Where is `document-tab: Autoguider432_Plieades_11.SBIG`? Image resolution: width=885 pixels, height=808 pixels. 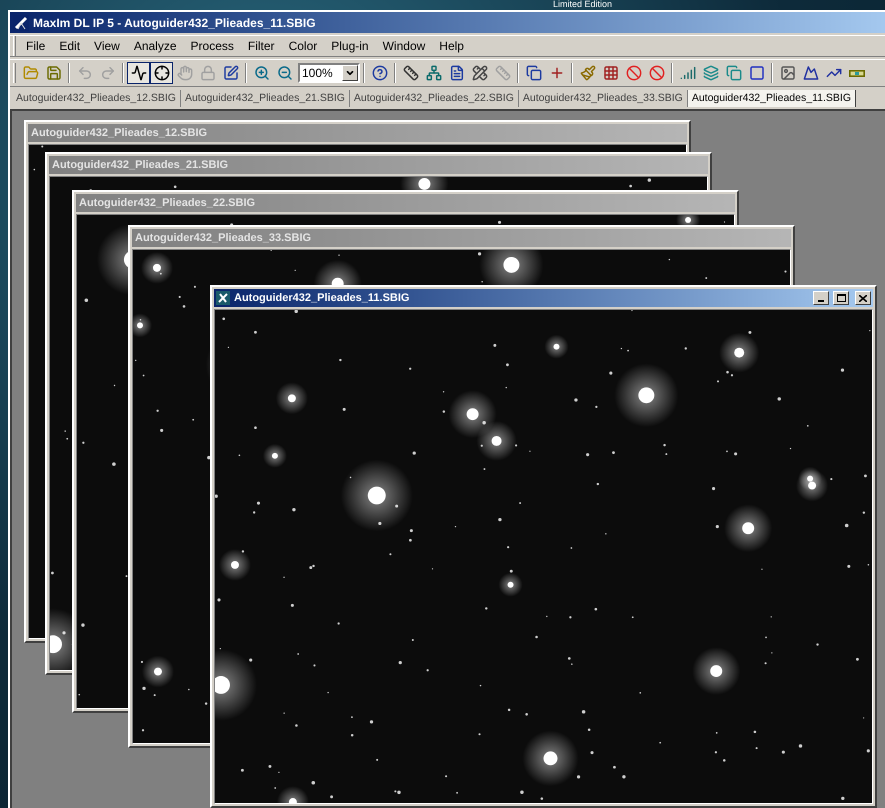 document-tab: Autoguider432_Plieades_11.SBIG is located at coordinates (772, 98).